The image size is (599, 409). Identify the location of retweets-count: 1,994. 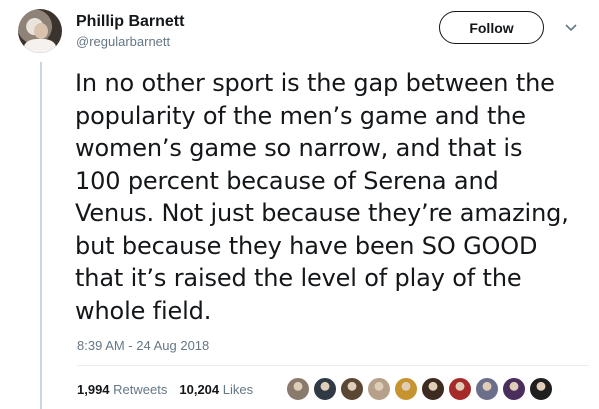
(93, 389).